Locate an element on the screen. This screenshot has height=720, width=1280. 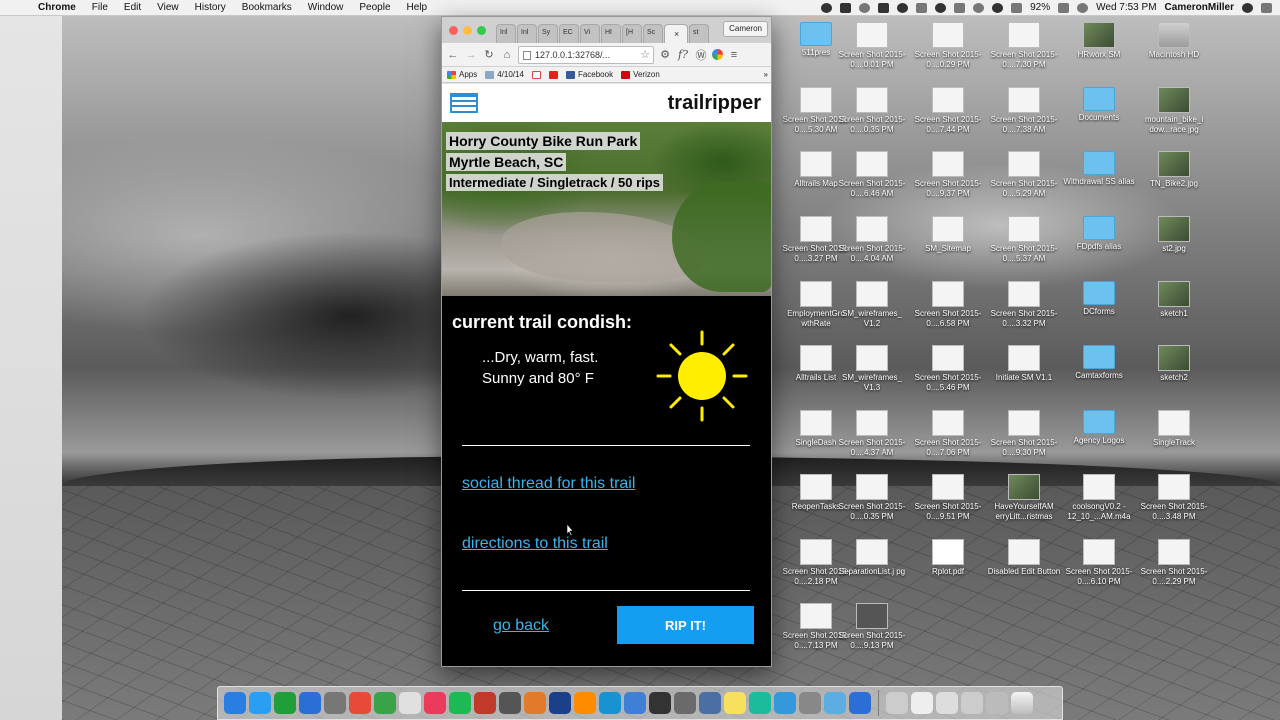
desktop-icon: Screen Shot 2015-0....0.35 PM is located at coordinates (872, 111).